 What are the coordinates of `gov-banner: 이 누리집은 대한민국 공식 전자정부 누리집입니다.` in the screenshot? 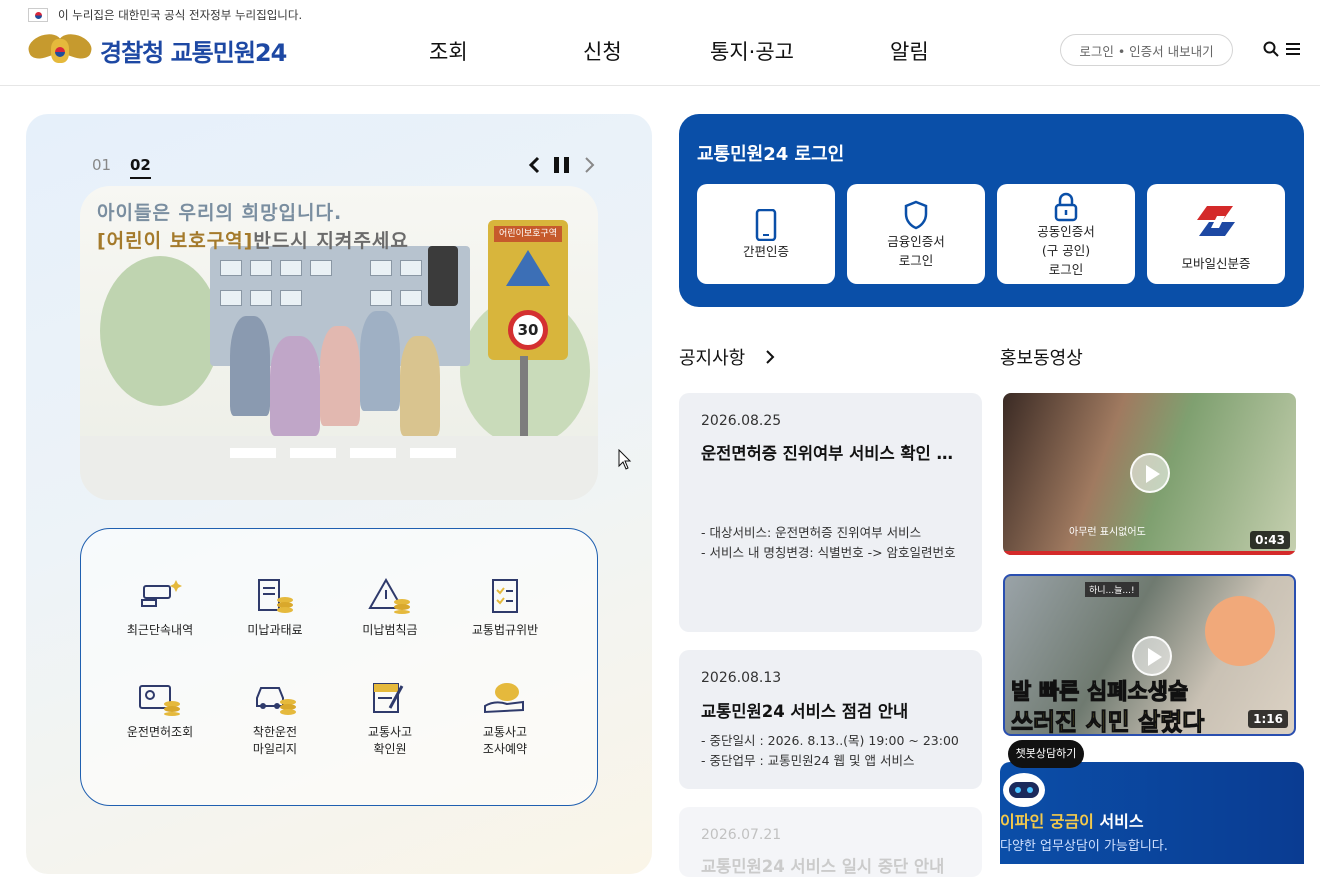 It's located at (165, 15).